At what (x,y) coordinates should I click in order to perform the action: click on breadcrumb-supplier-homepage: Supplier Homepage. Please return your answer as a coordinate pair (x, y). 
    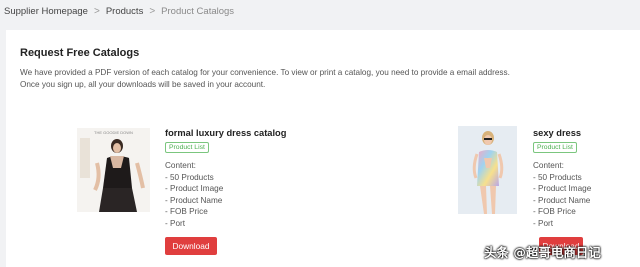
    Looking at the image, I should click on (46, 11).